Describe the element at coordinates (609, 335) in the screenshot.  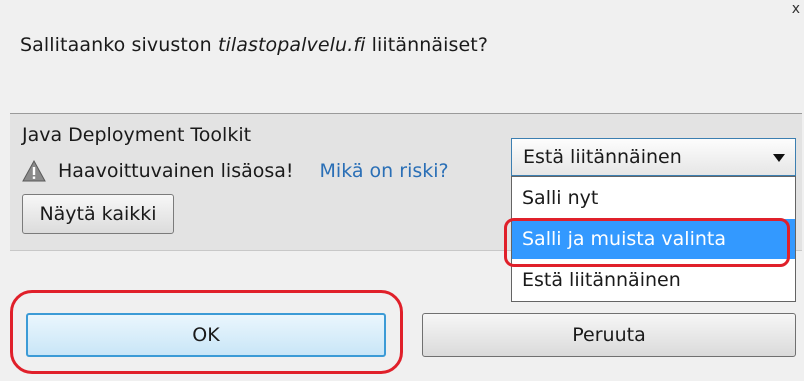
I see `cancel-button: Peruuta` at that location.